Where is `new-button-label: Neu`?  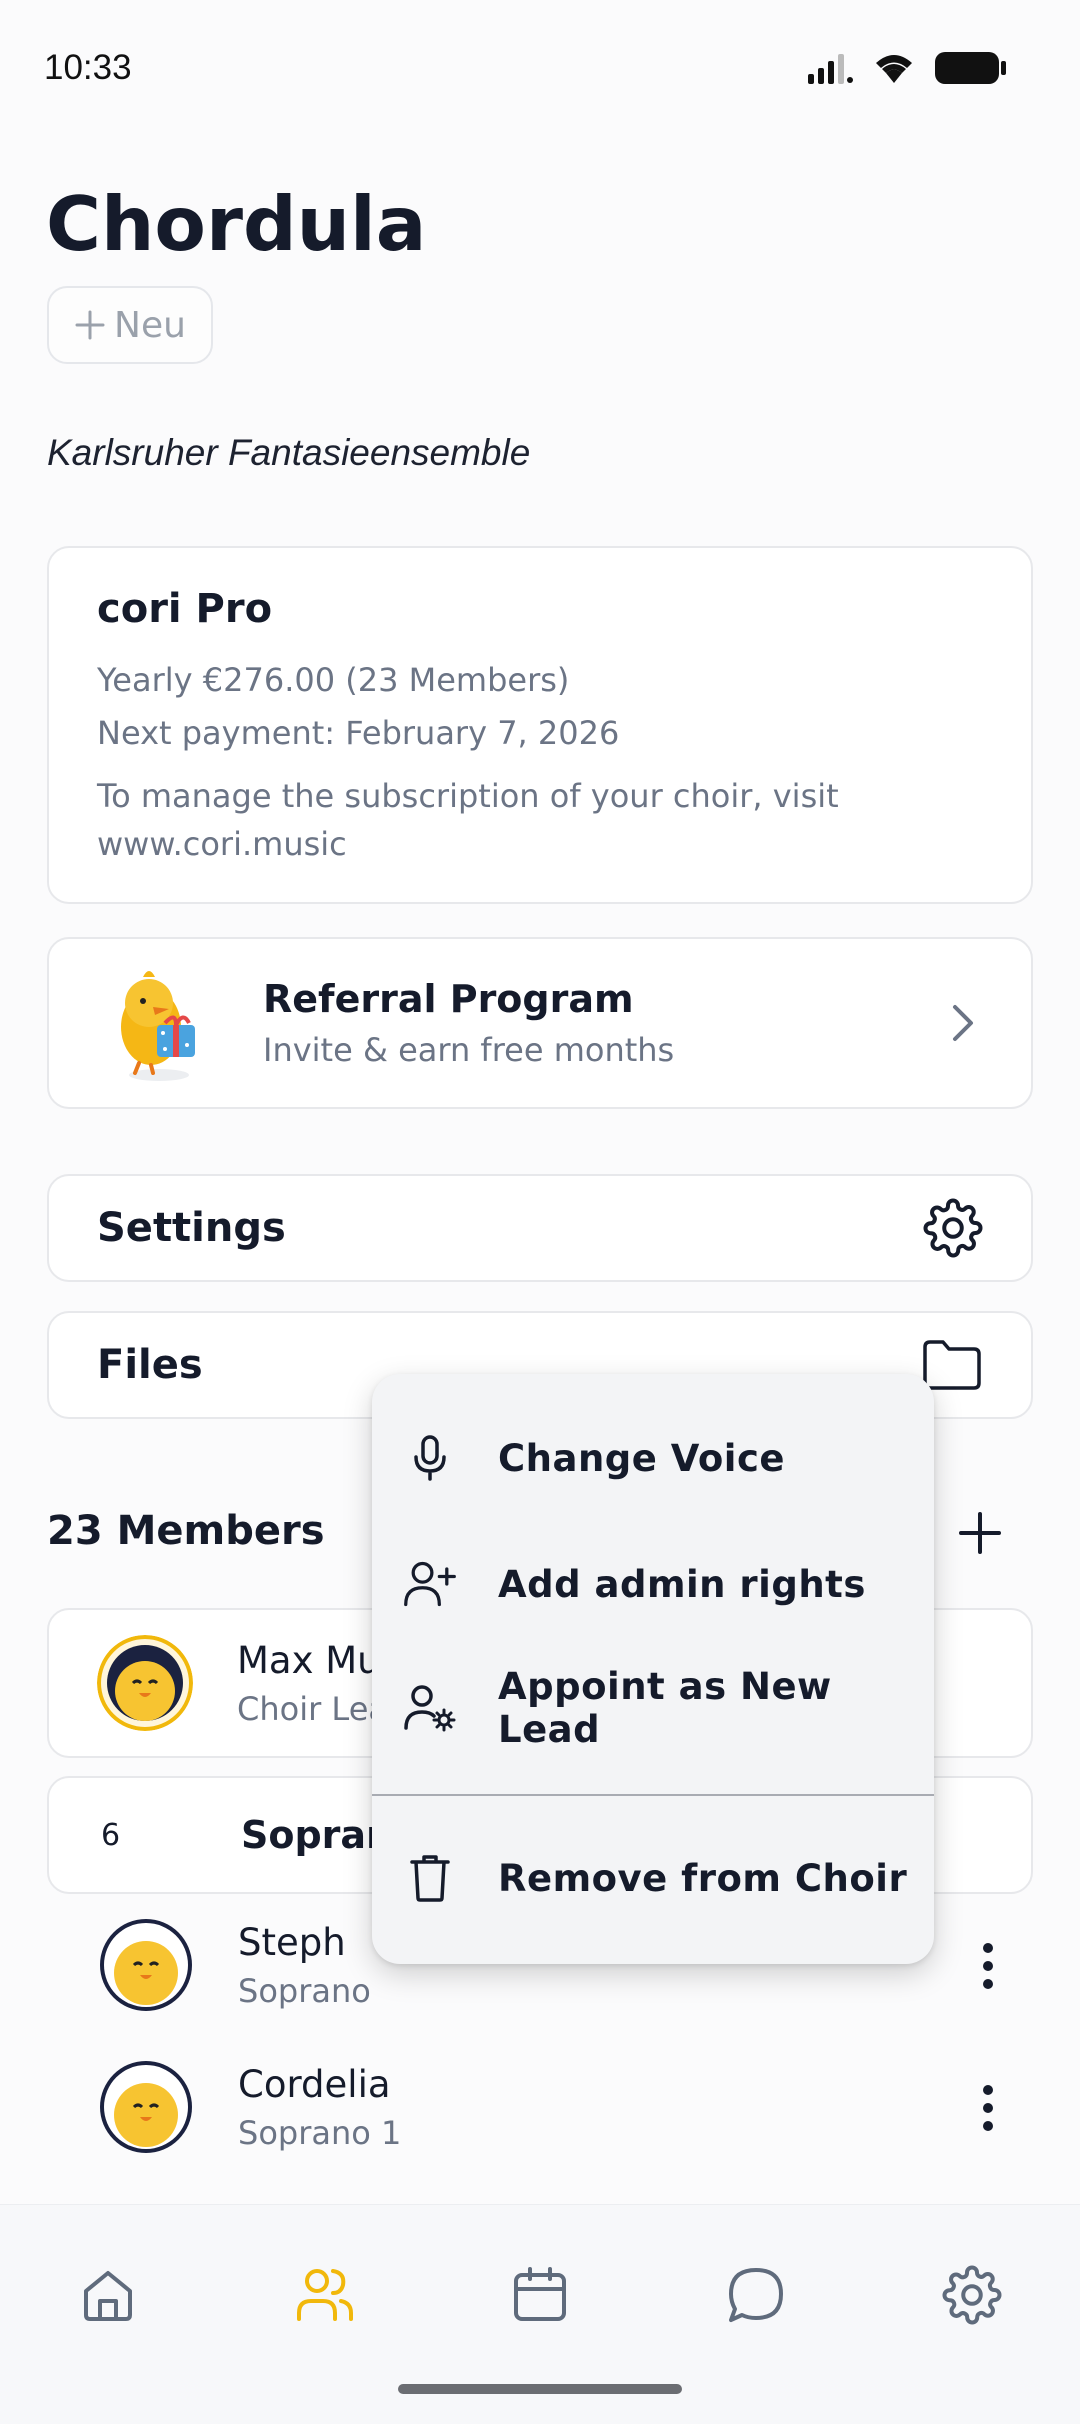 new-button-label: Neu is located at coordinates (150, 325).